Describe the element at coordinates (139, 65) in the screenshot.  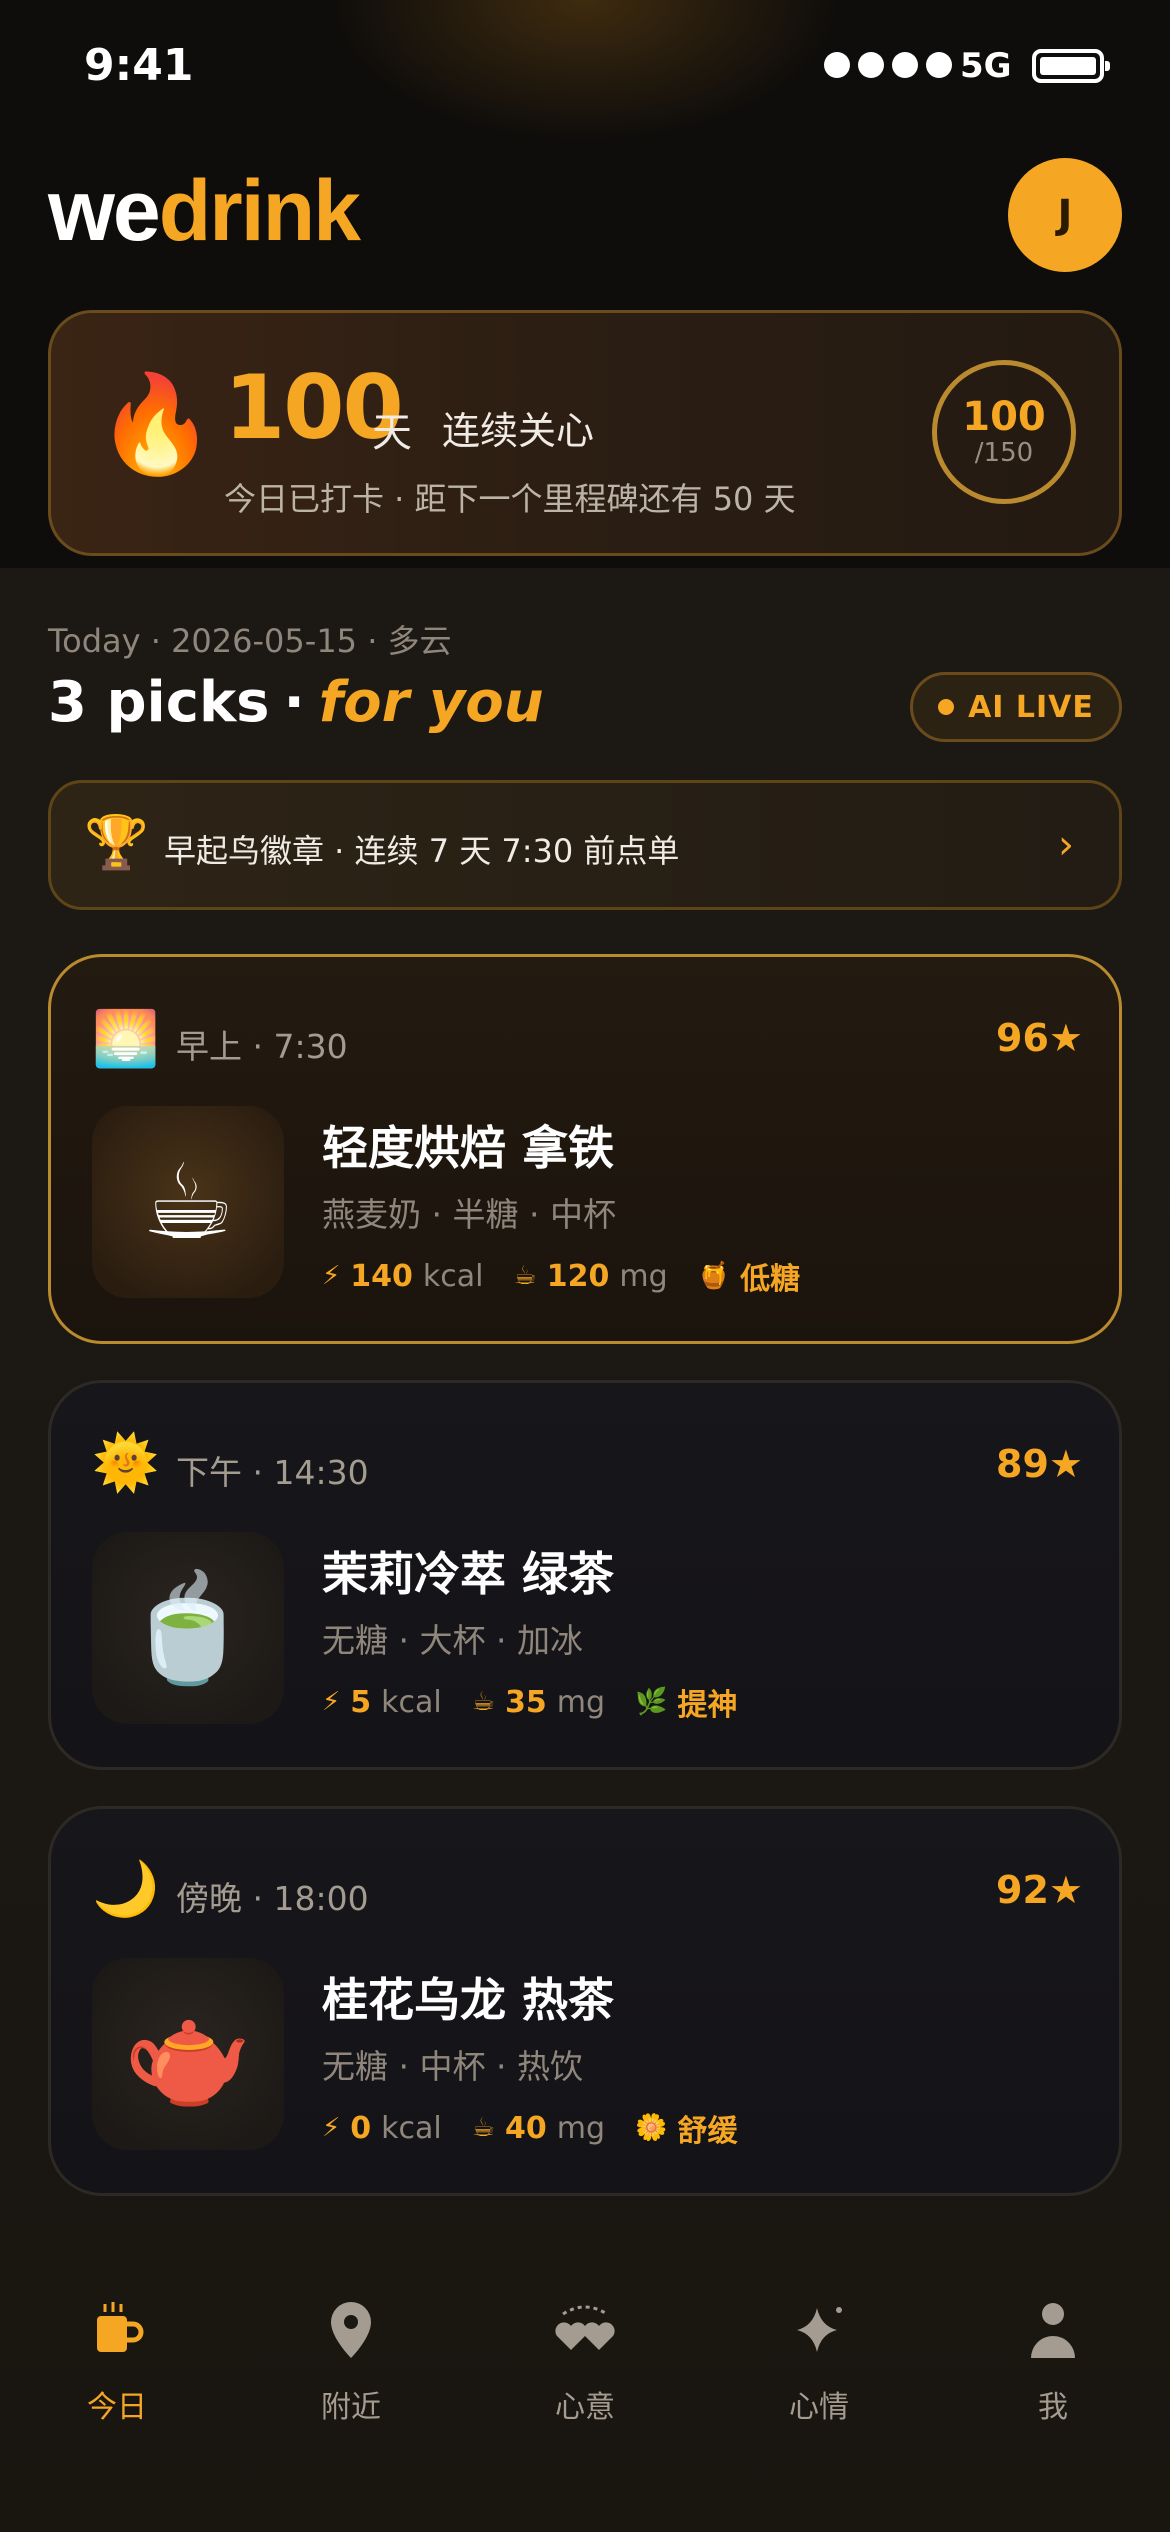
I see `status-time: 9:41` at that location.